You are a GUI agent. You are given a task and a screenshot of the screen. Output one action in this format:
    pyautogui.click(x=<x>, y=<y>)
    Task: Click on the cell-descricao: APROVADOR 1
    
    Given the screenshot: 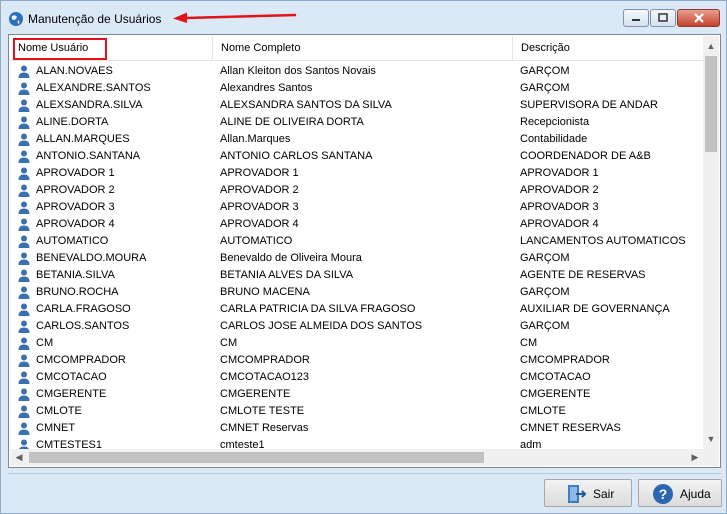 What is the action you would take?
    pyautogui.click(x=559, y=173)
    